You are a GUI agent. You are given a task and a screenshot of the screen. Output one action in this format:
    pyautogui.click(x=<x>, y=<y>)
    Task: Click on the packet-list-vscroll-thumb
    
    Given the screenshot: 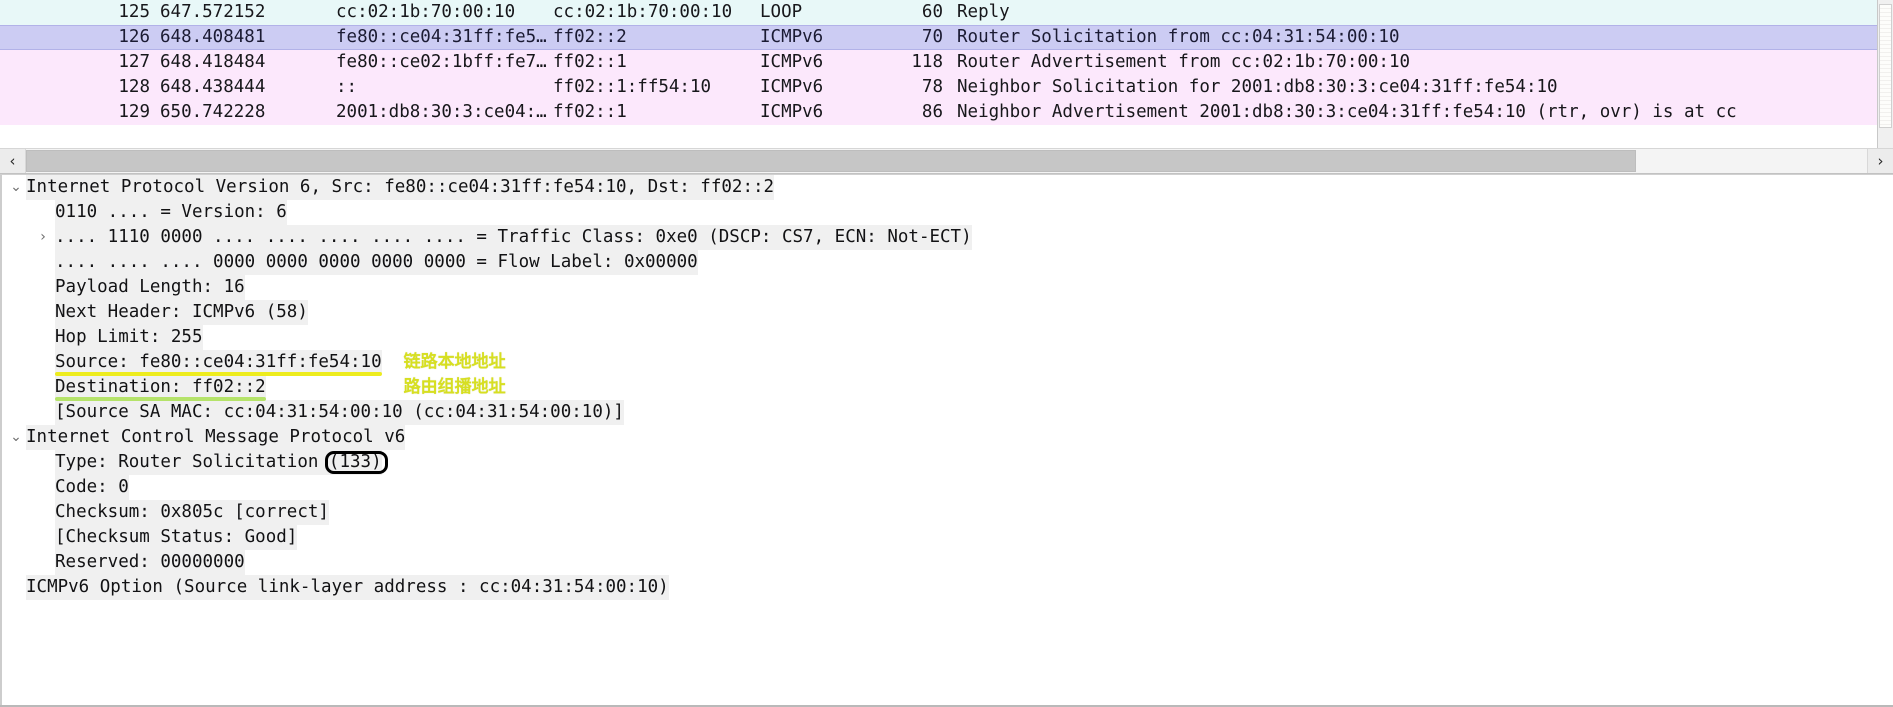 What is the action you would take?
    pyautogui.click(x=1885, y=66)
    